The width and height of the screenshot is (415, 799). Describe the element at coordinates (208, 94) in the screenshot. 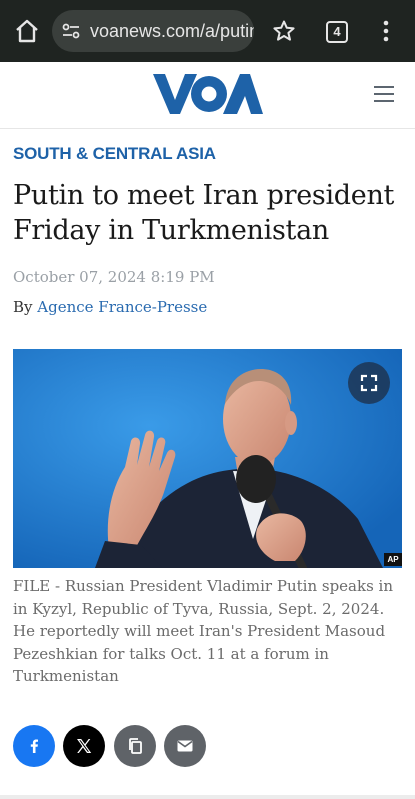

I see `voa-logo` at that location.